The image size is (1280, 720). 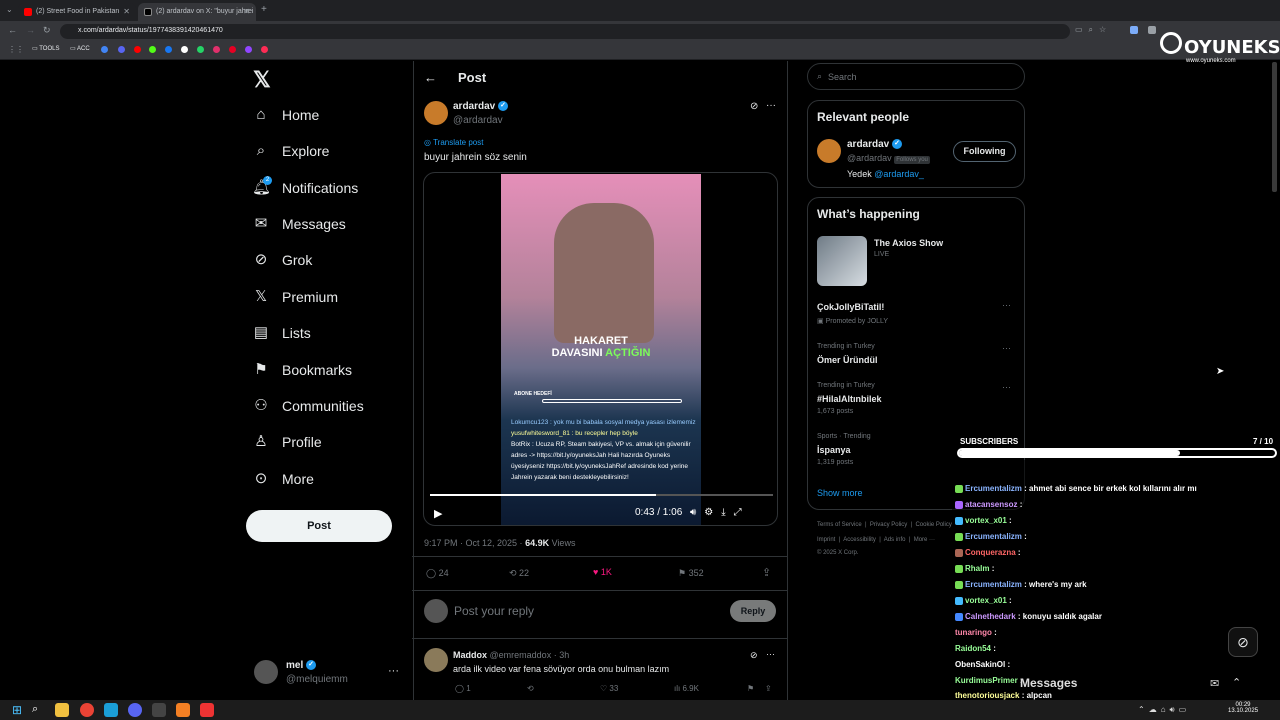 What do you see at coordinates (121, 49) in the screenshot?
I see `bookmark-discord-icon` at bounding box center [121, 49].